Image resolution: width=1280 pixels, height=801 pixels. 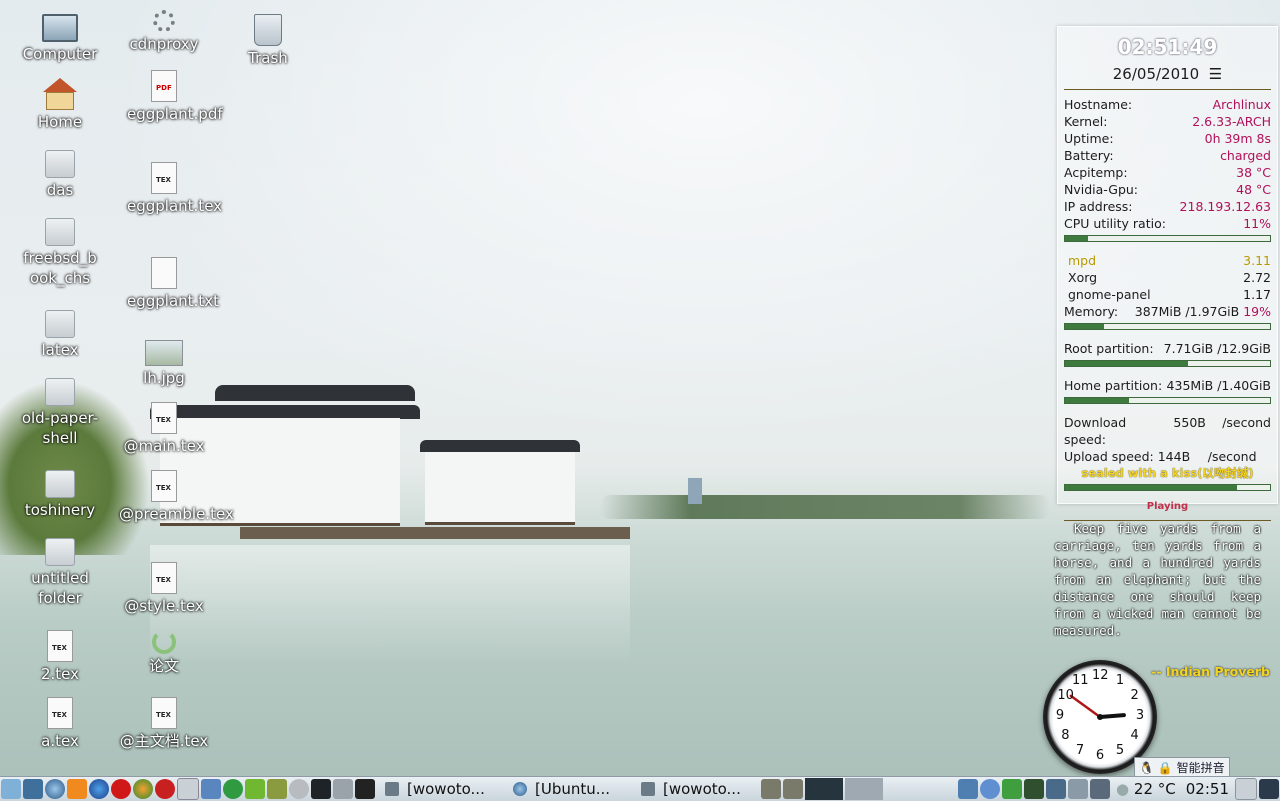 I want to click on conky-cpu-row: CPU utility ratio: 11%, so click(x=1167, y=223).